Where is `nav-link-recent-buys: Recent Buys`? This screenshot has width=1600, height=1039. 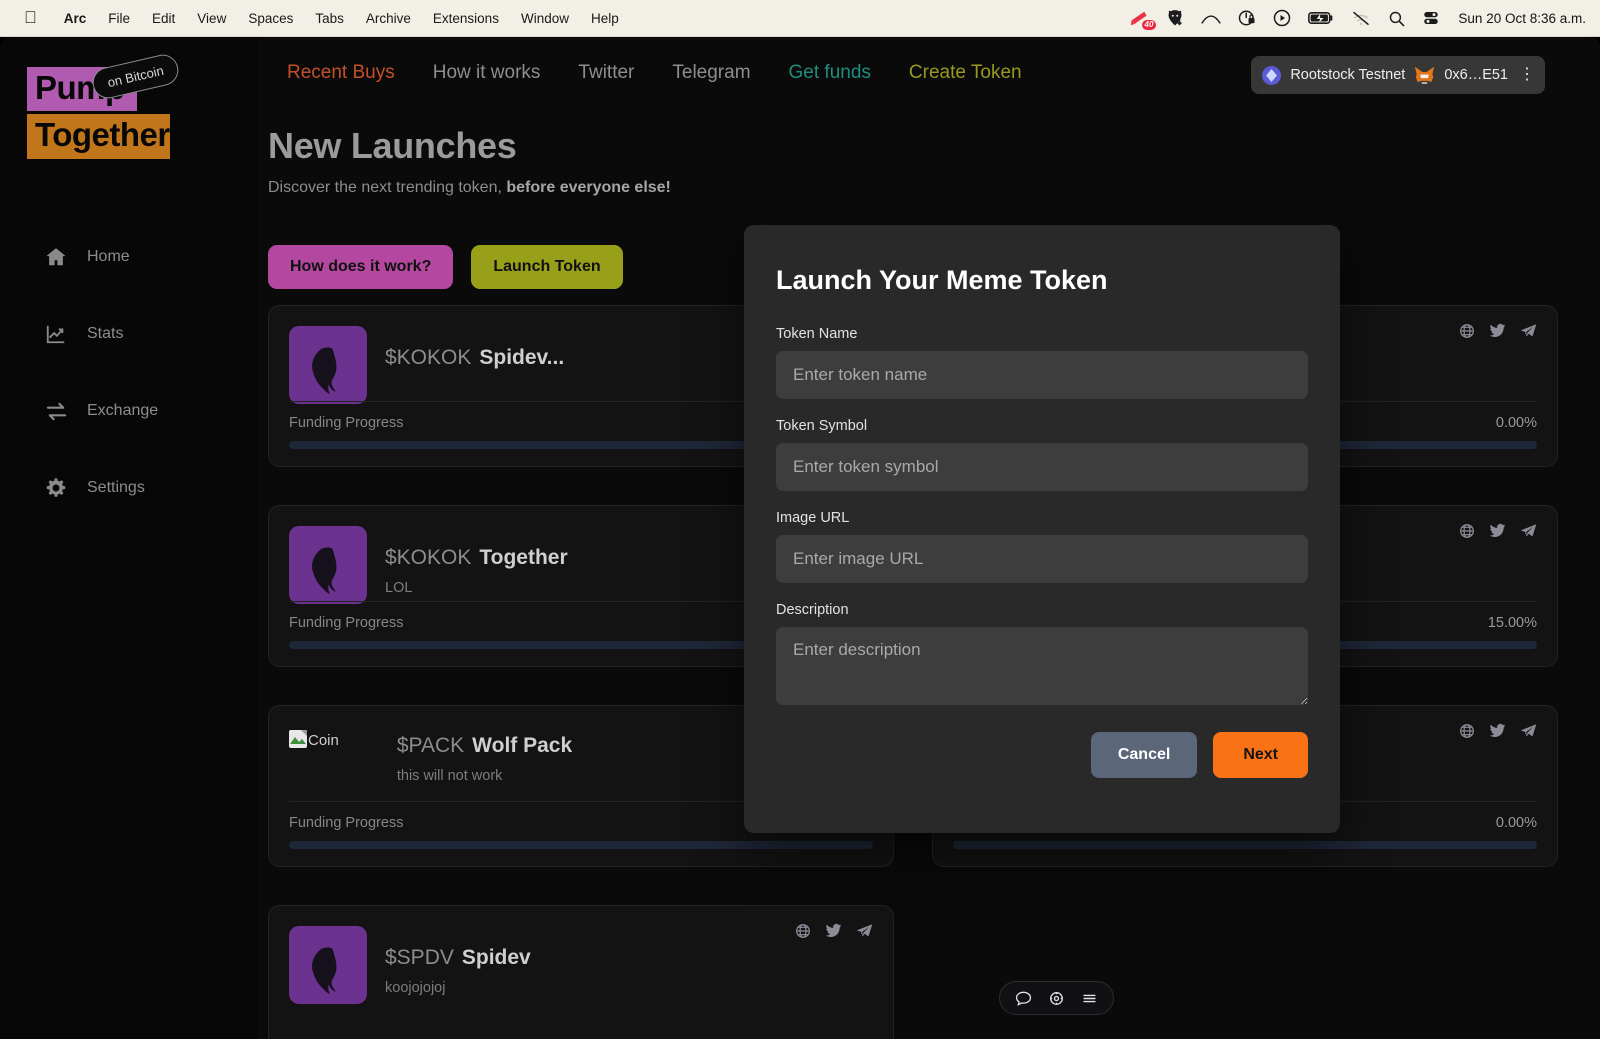
nav-link-recent-buys: Recent Buys is located at coordinates (341, 73).